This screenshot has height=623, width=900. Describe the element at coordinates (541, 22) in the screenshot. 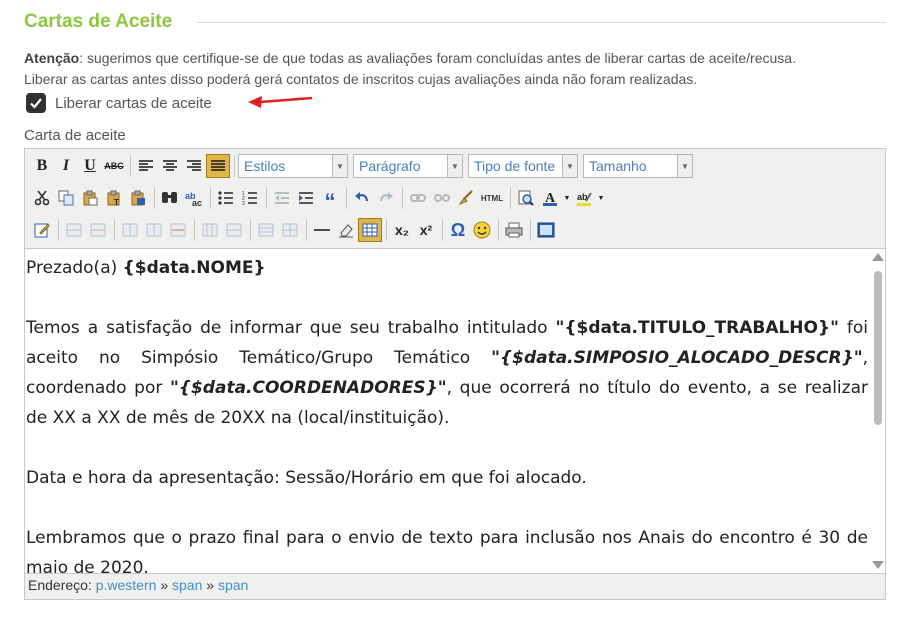

I see `legend-divider` at that location.